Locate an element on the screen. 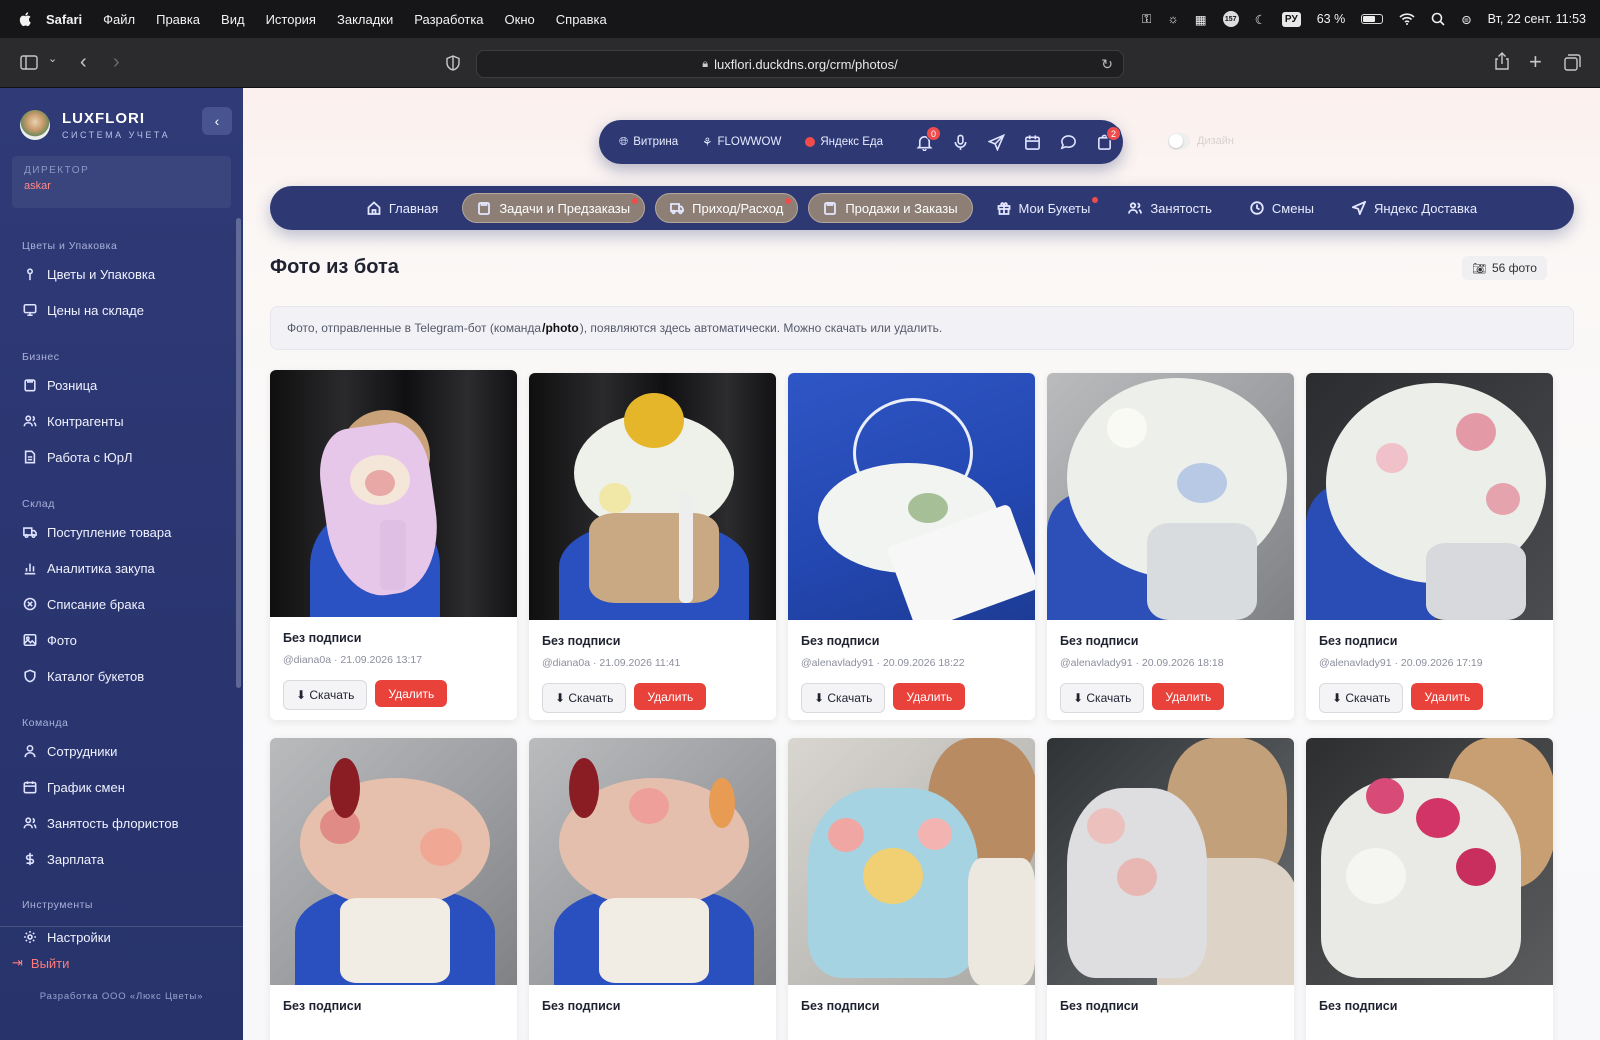  tab-occupancy: Занятость is located at coordinates (1170, 208).